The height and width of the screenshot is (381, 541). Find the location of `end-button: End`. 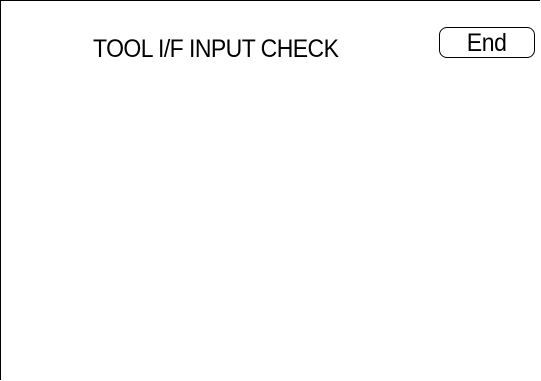

end-button: End is located at coordinates (487, 42).